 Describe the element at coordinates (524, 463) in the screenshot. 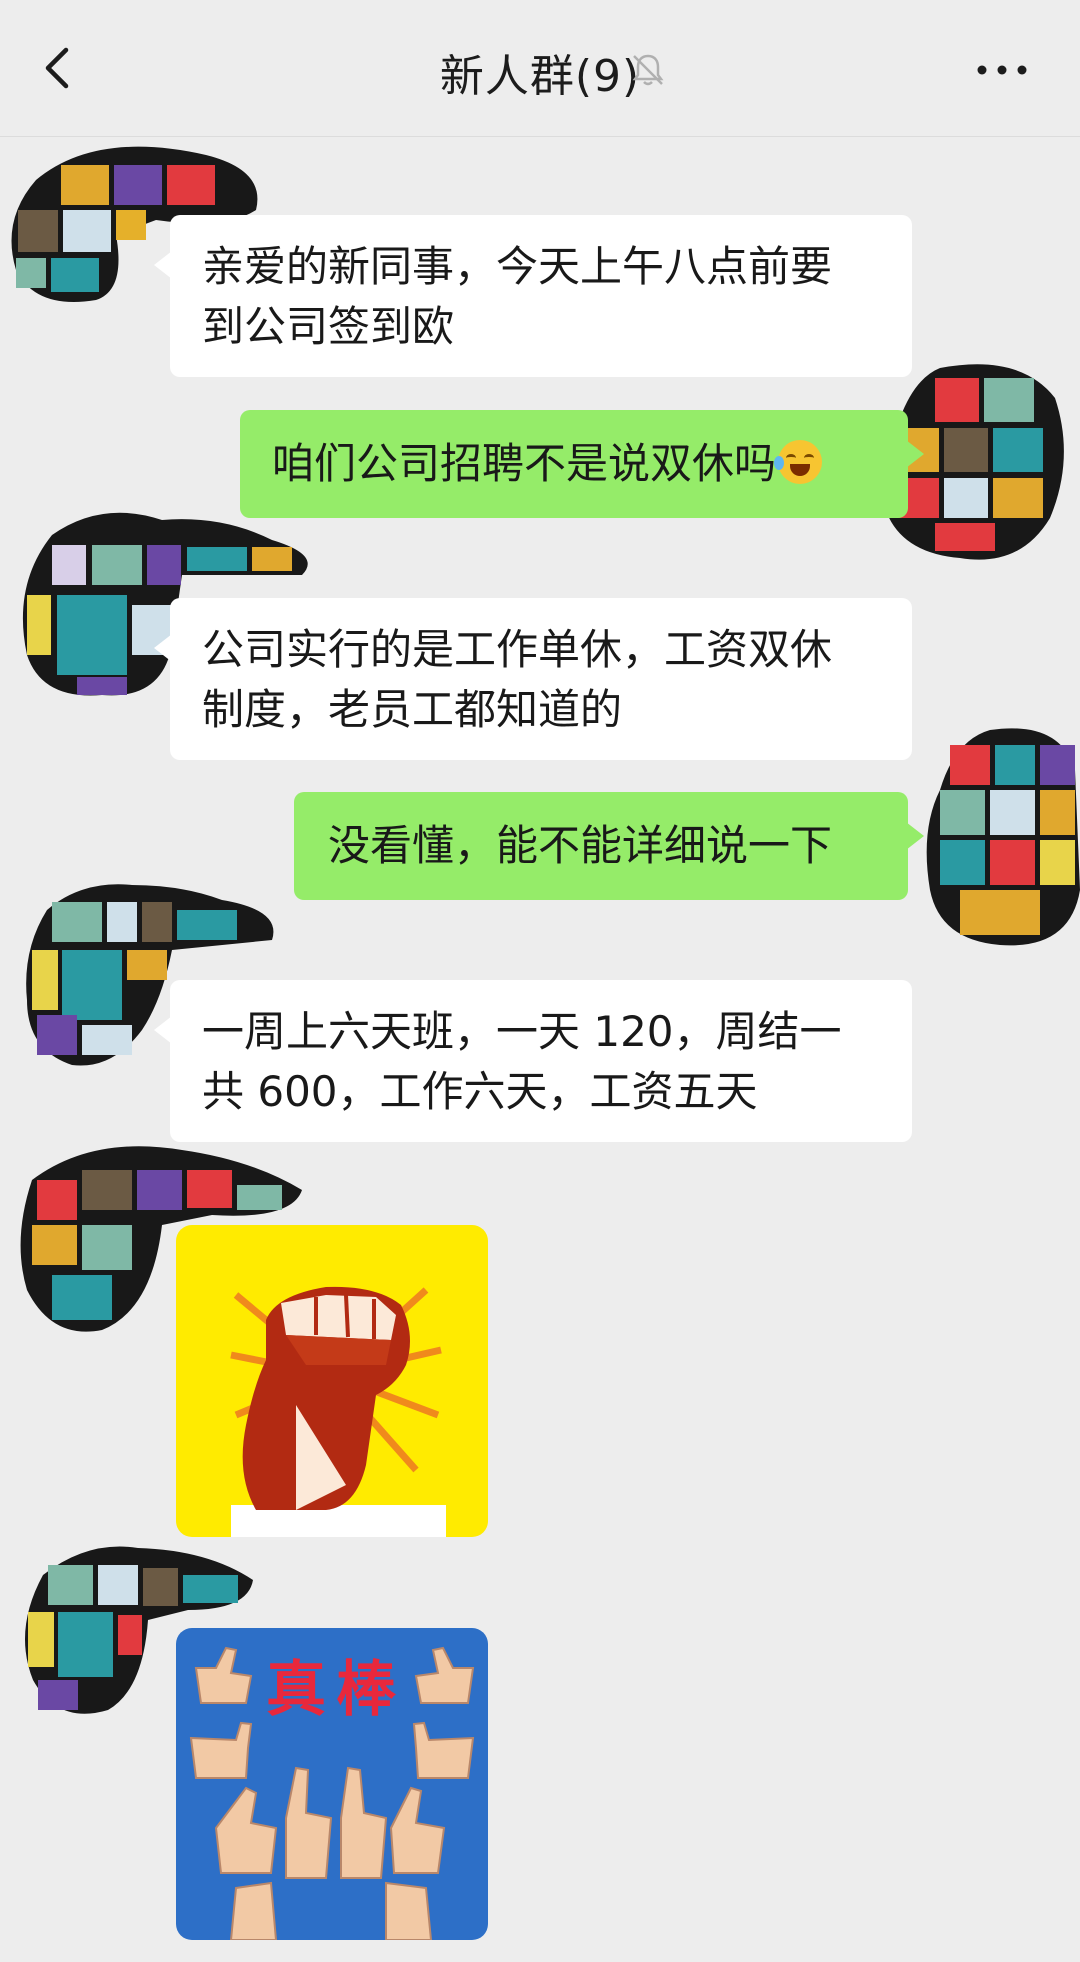

I see `message-text: 咱们公司招聘不是说双休吗` at that location.